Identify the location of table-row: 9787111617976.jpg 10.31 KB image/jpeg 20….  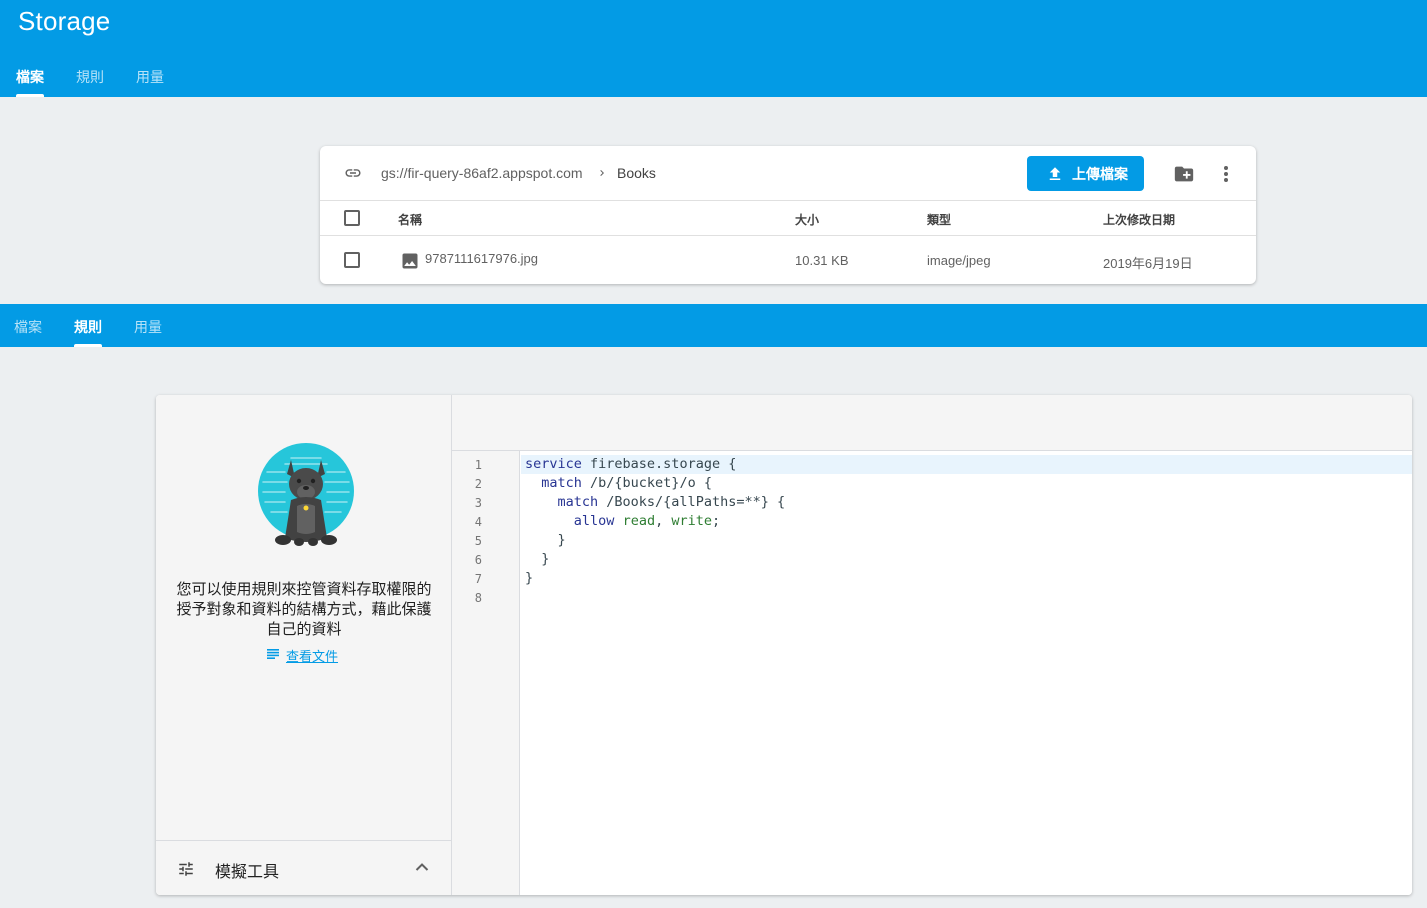
(788, 260).